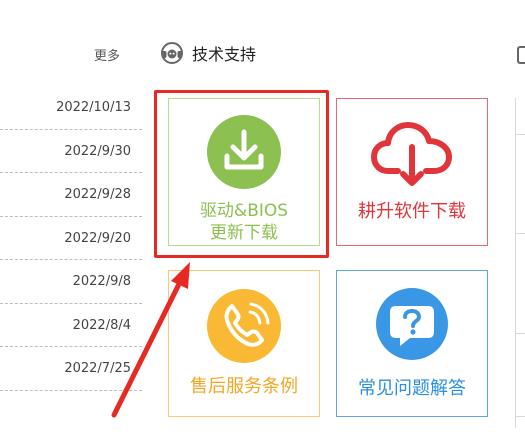 Image resolution: width=525 pixels, height=445 pixels. Describe the element at coordinates (101, 281) in the screenshot. I see `news-date: 2022/9/8` at that location.